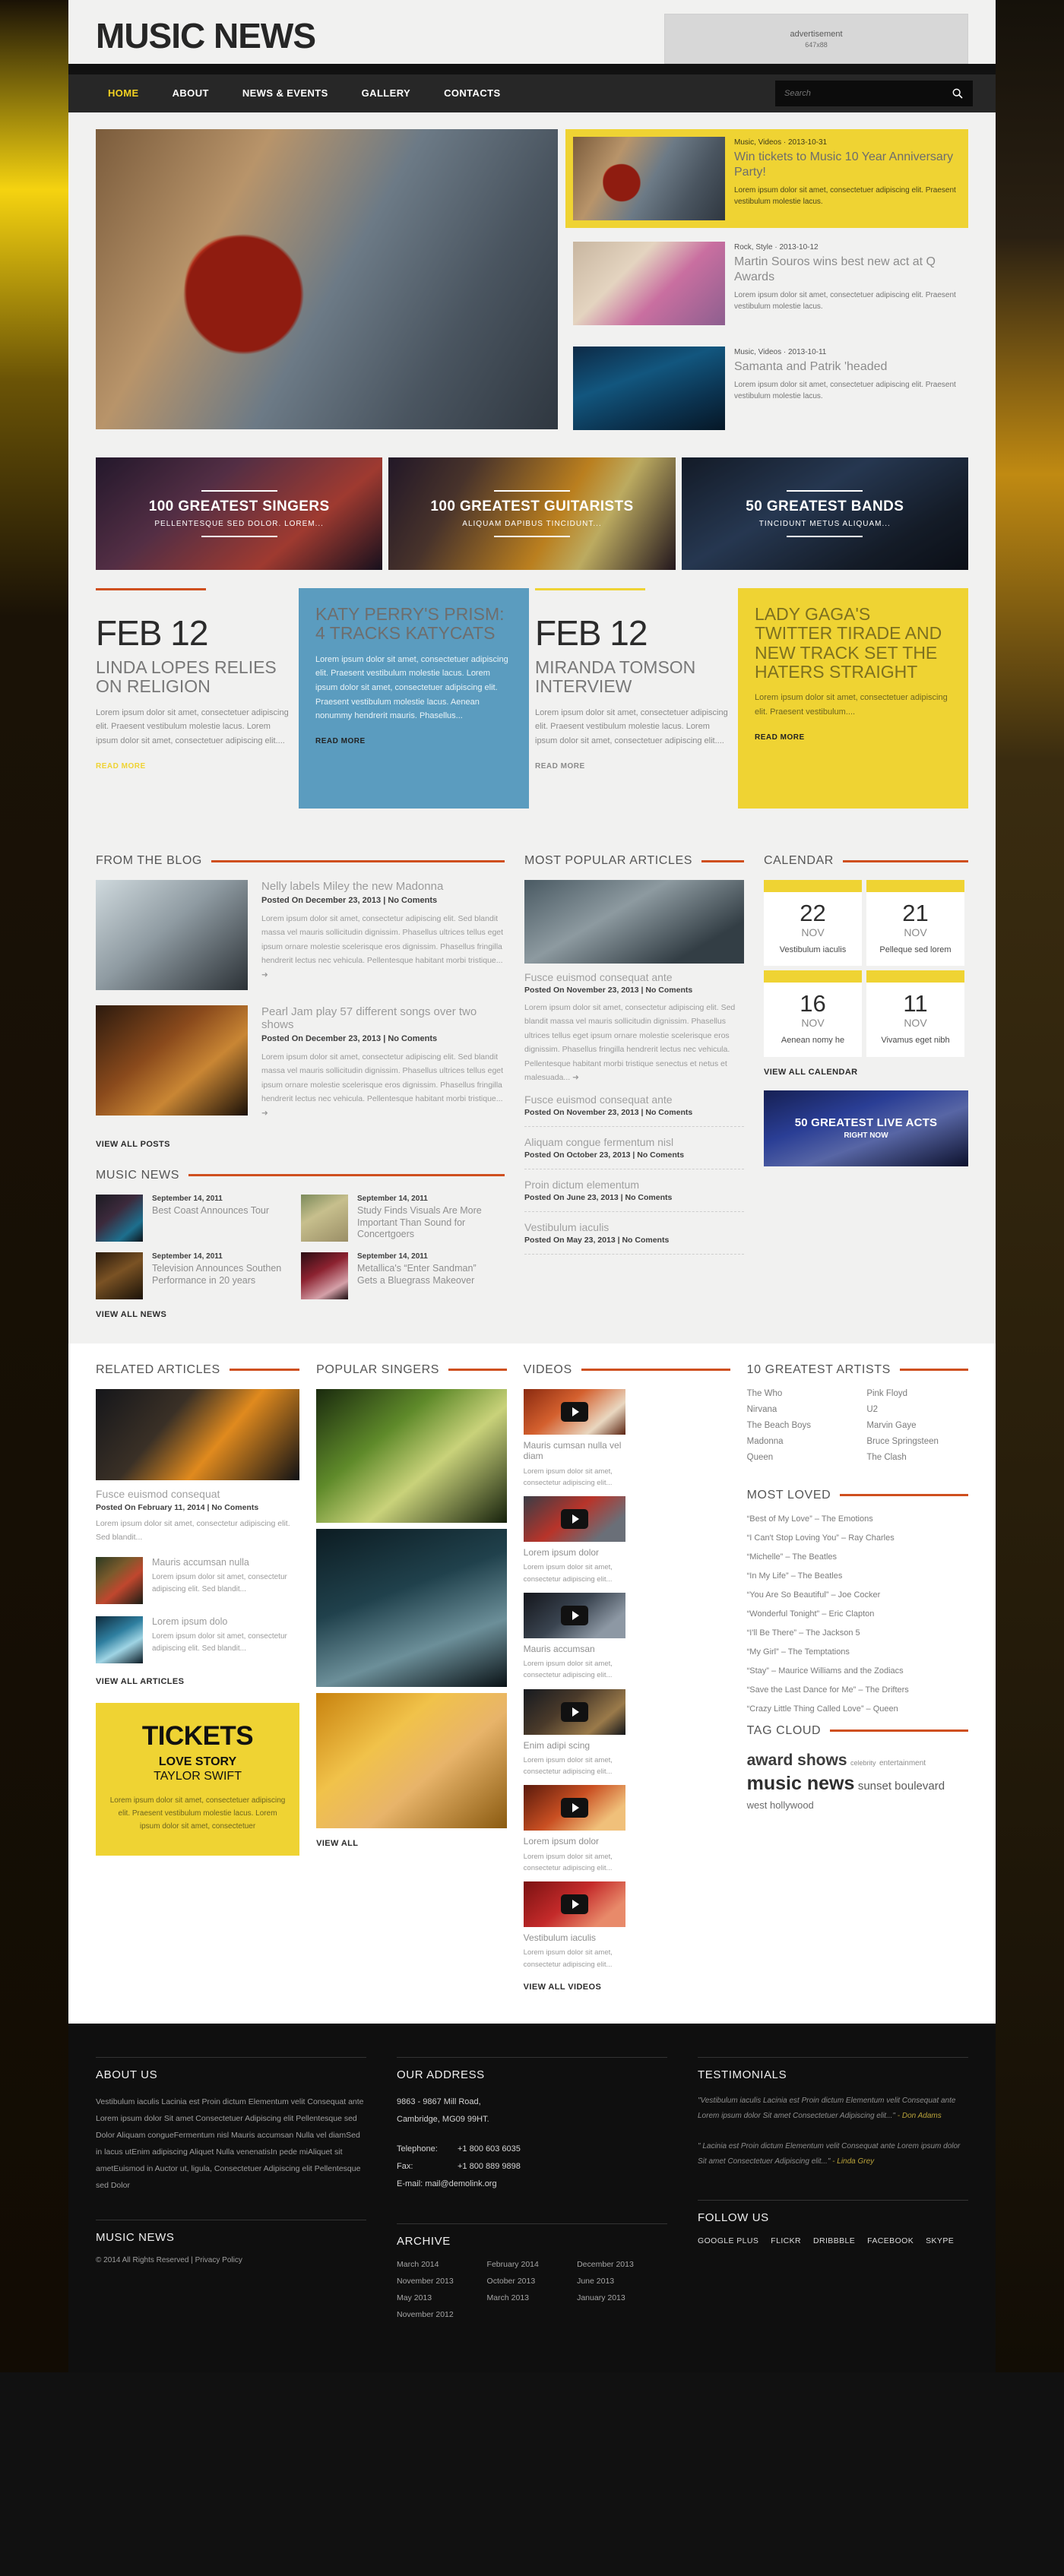 Image resolution: width=1064 pixels, height=2576 pixels. What do you see at coordinates (917, 1441) in the screenshot?
I see `artist-name: Bruce Springsteen` at bounding box center [917, 1441].